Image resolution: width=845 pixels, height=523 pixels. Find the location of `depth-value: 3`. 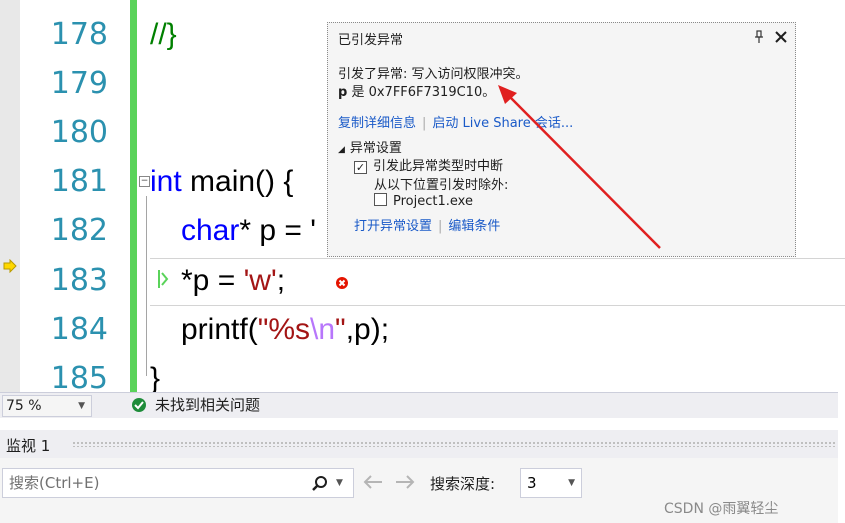

depth-value: 3 is located at coordinates (532, 483).